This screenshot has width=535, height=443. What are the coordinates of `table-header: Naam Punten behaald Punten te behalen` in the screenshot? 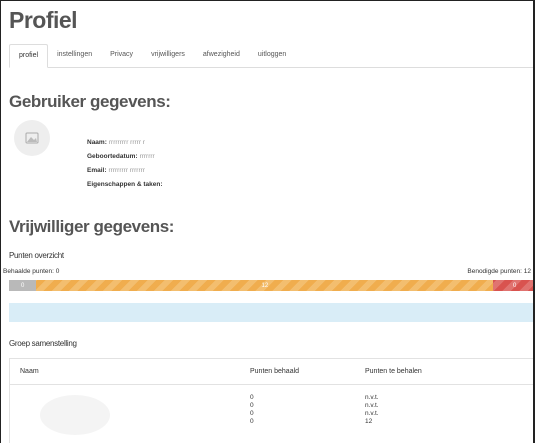 It's located at (271, 372).